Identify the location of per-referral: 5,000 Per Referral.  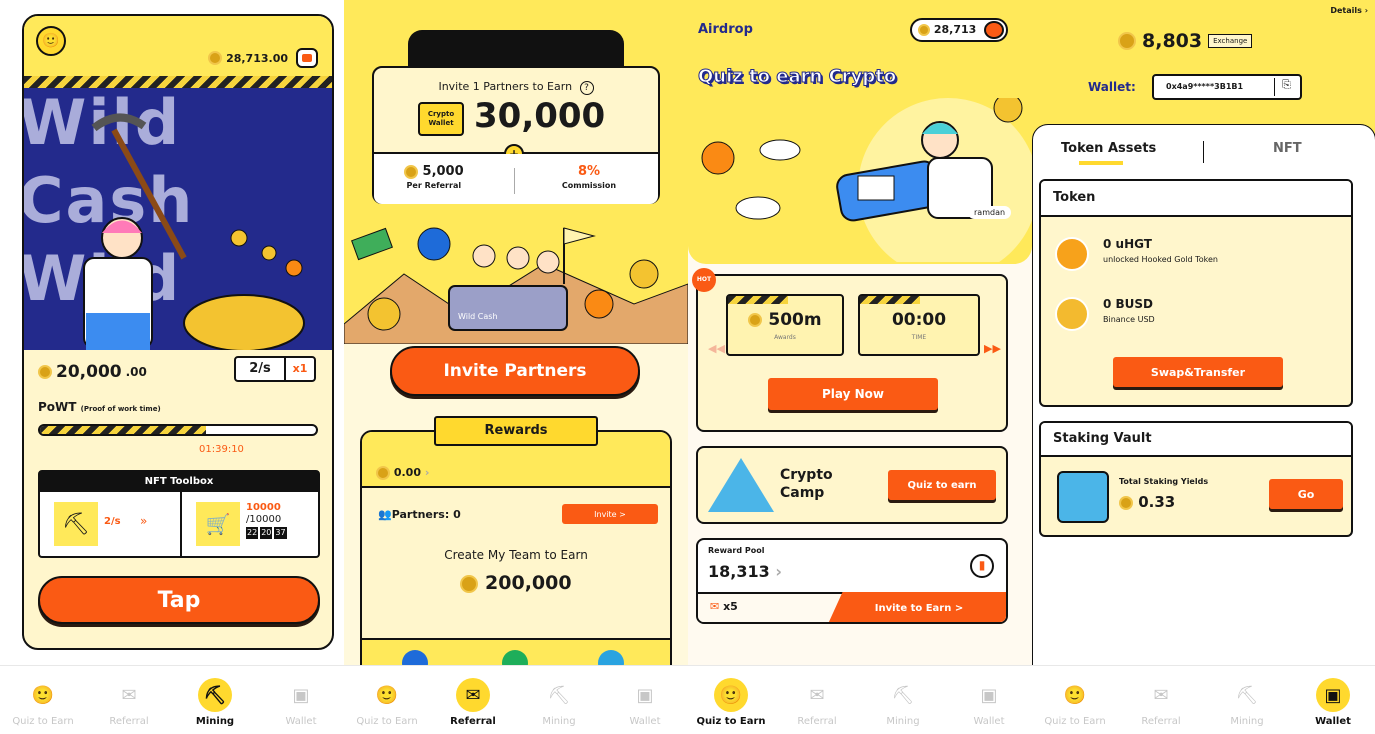
(434, 177).